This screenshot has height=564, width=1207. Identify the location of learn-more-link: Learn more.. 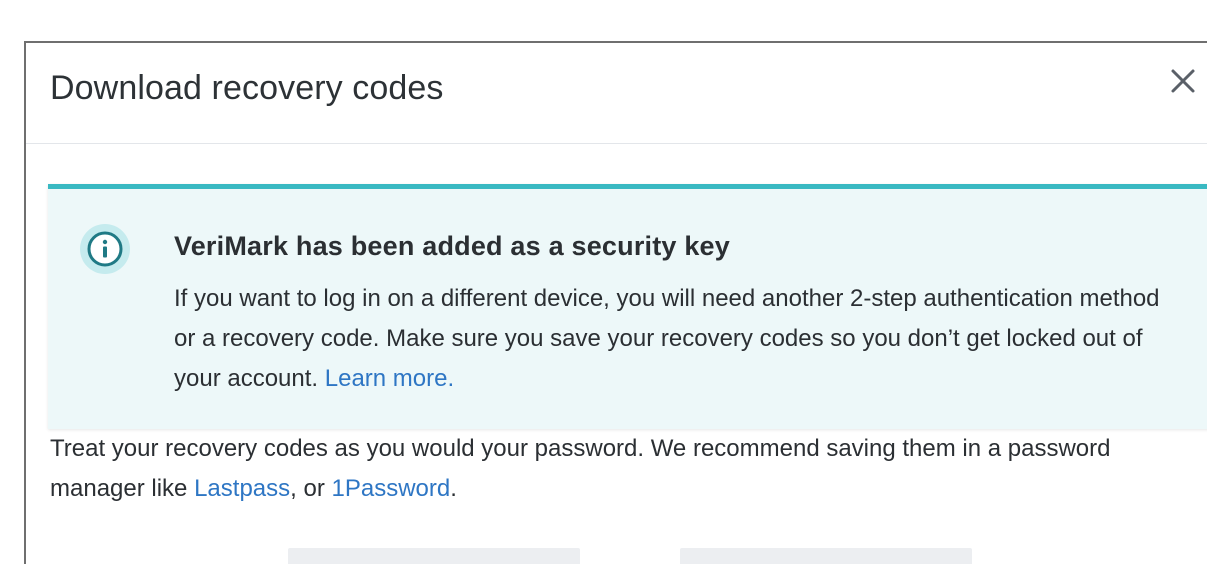
(389, 378).